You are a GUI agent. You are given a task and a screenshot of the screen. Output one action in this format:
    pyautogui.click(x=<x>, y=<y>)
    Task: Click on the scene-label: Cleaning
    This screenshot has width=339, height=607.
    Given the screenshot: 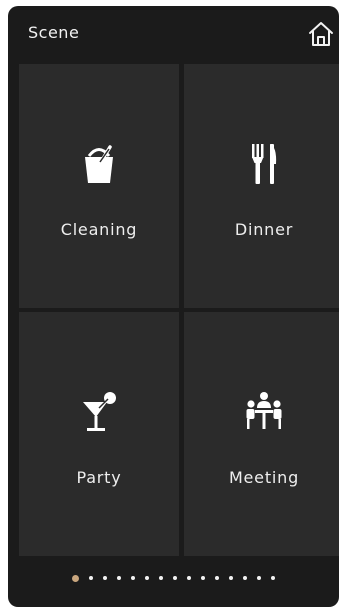 What is the action you would take?
    pyautogui.click(x=99, y=229)
    